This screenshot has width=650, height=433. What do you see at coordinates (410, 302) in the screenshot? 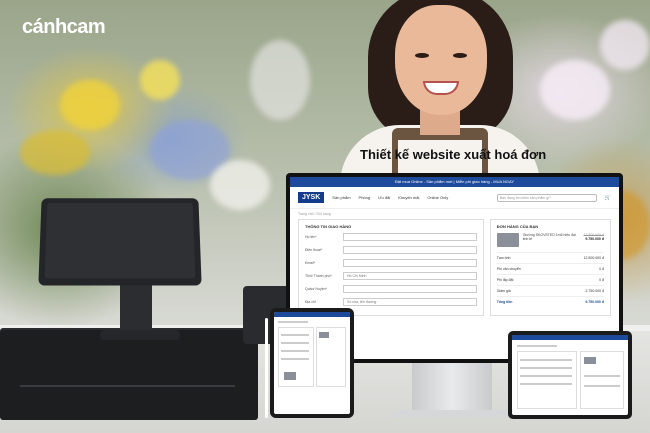
I see `address-field: Số nhà, tên đường` at bounding box center [410, 302].